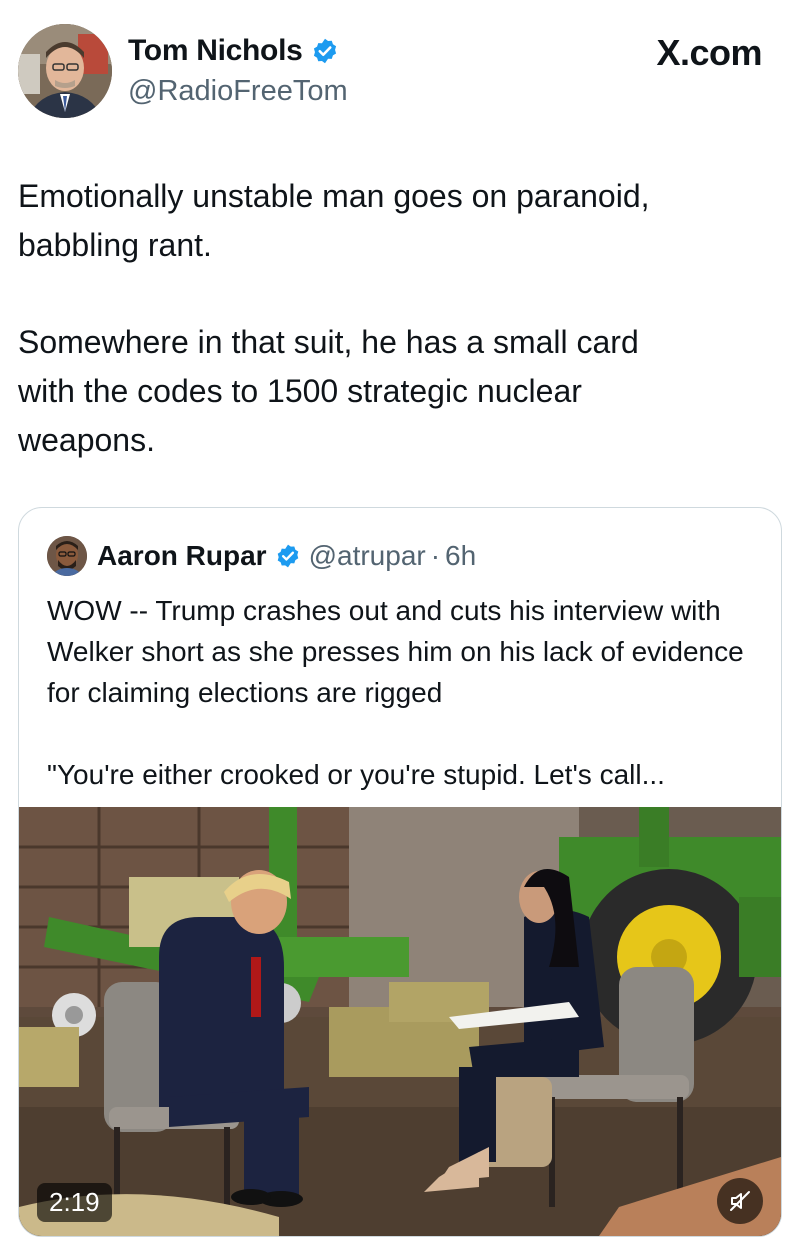  Describe the element at coordinates (215, 51) in the screenshot. I see `author-name: Tom Nichols` at that location.